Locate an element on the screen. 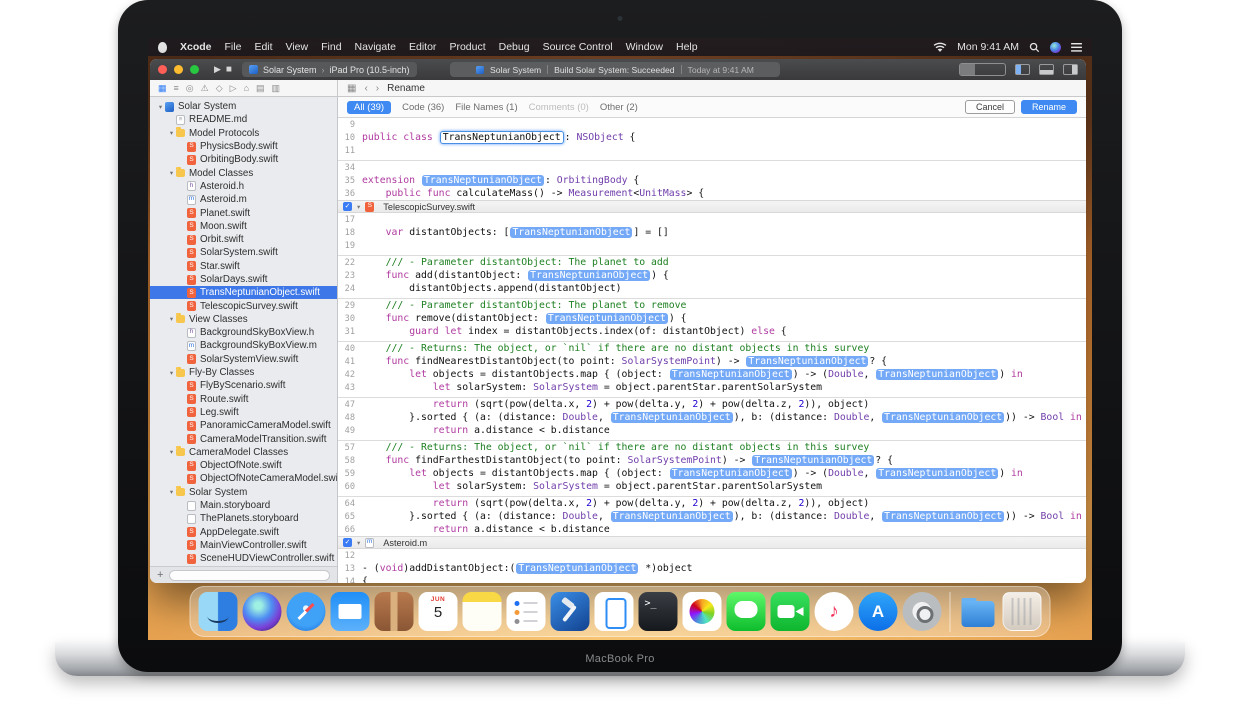  issue-navigator-icon: ⚠ is located at coordinates (205, 88).